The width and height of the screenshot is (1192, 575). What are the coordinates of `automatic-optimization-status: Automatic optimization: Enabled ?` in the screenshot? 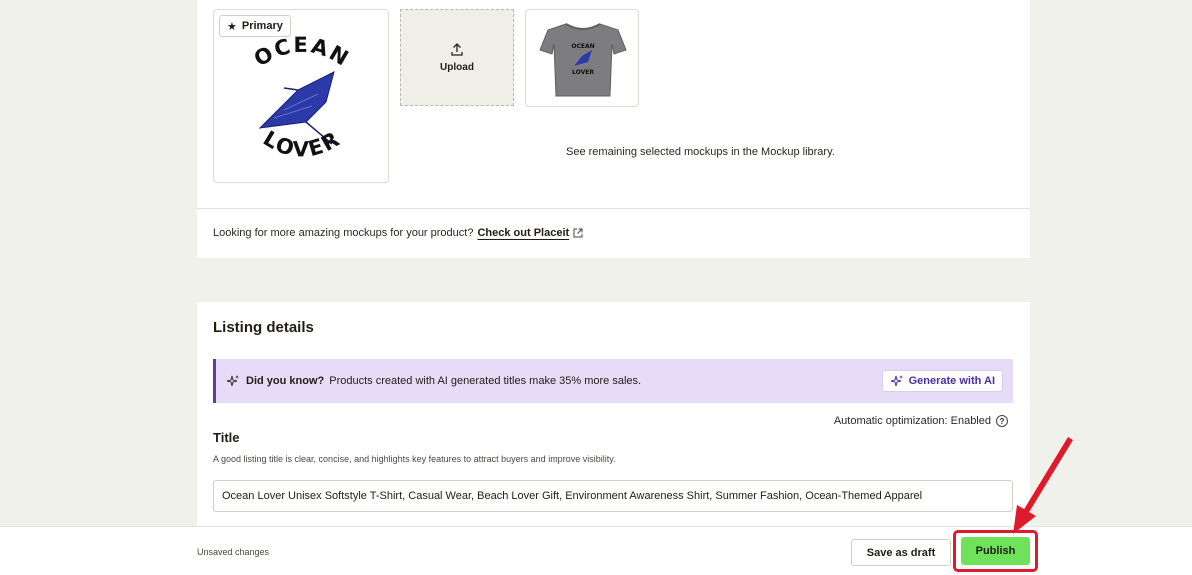 It's located at (921, 421).